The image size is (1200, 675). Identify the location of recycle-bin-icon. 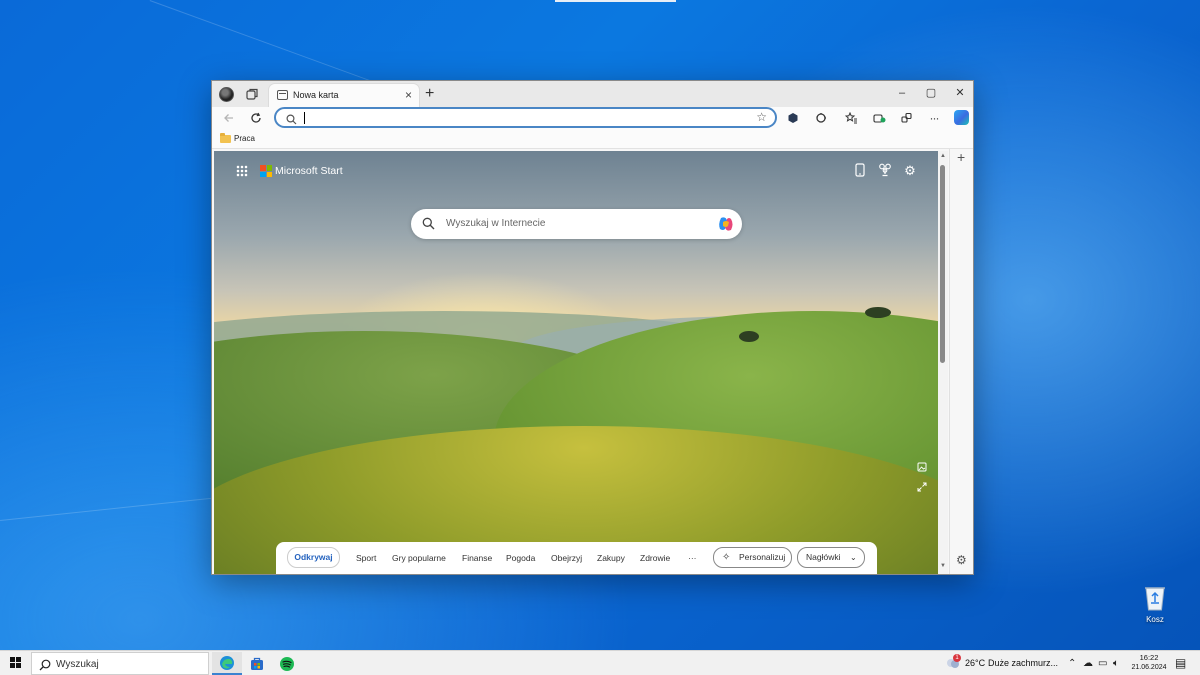
(1155, 598).